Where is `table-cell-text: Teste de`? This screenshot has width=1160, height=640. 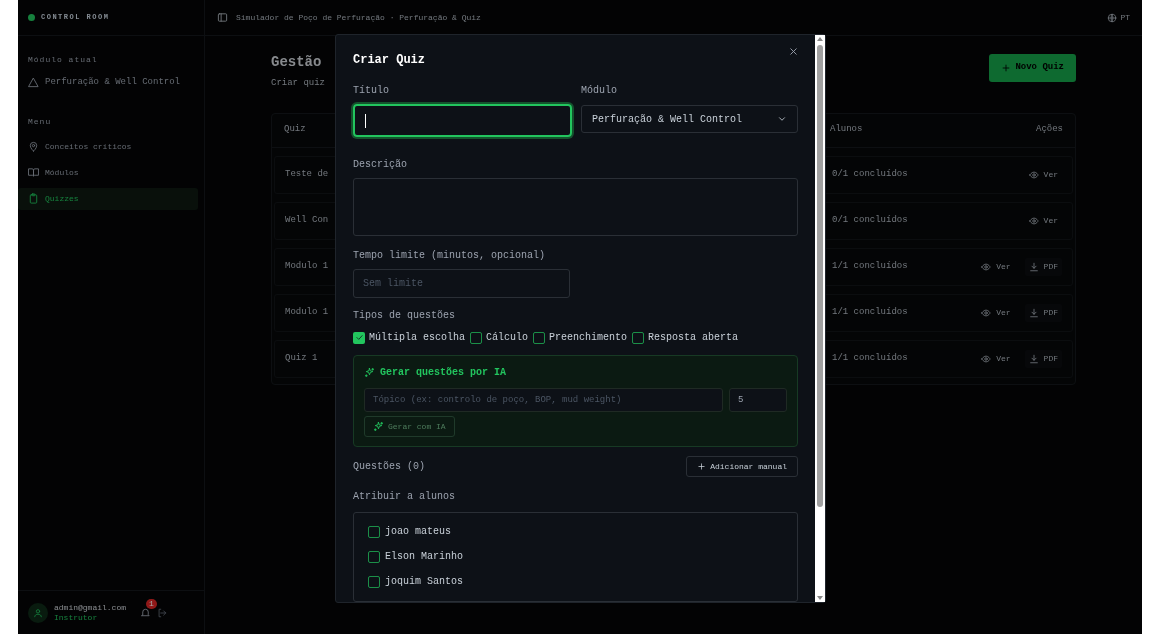
table-cell-text: Teste de is located at coordinates (307, 174).